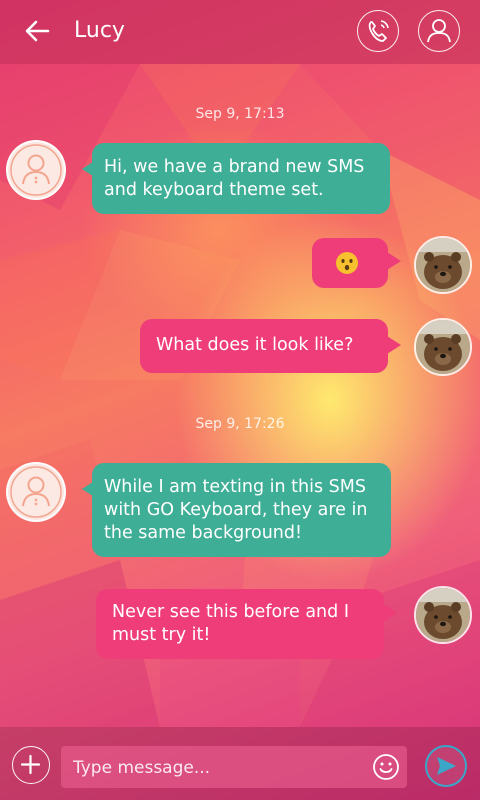  I want to click on message-input-box, so click(234, 768).